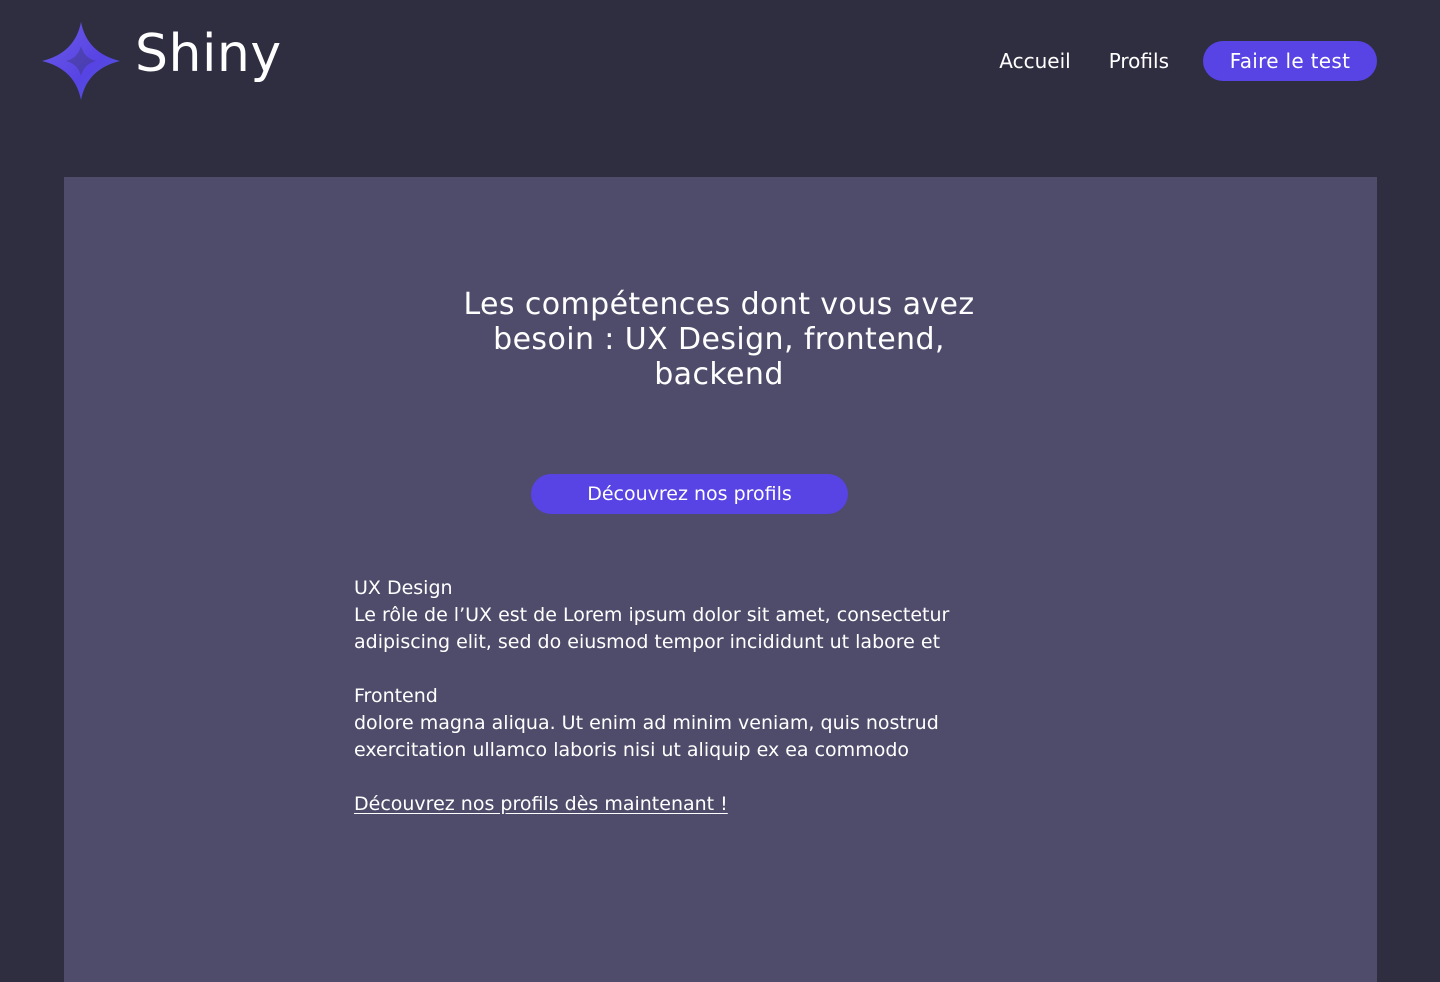 The width and height of the screenshot is (1440, 982). What do you see at coordinates (541, 804) in the screenshot?
I see `discover-profiles-link: Découvrez nos profils dès maintenant !` at bounding box center [541, 804].